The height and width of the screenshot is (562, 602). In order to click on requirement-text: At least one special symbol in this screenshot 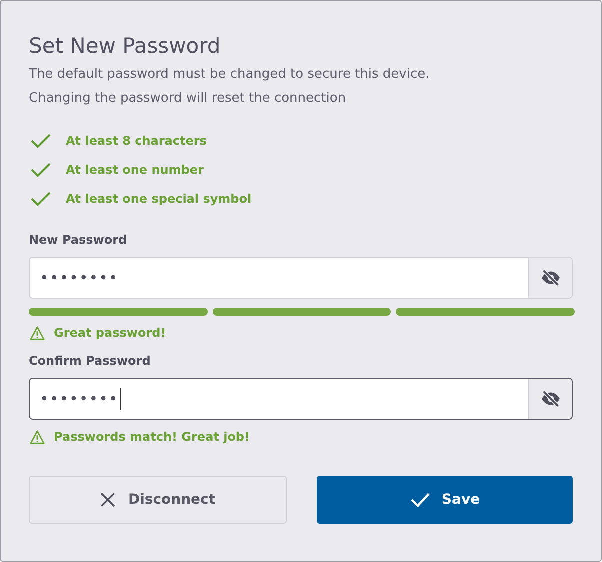, I will do `click(159, 199)`.